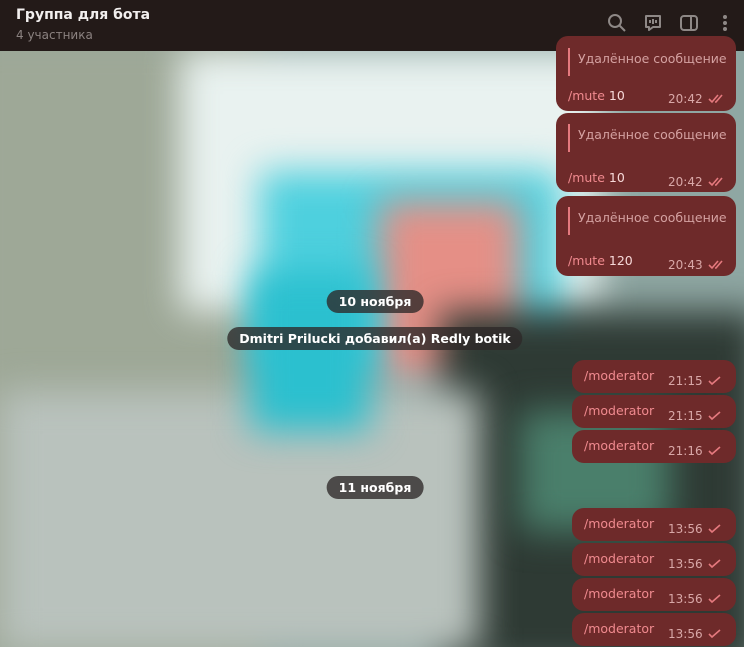 The width and height of the screenshot is (744, 647). What do you see at coordinates (653, 23) in the screenshot?
I see `video-chat-icon` at bounding box center [653, 23].